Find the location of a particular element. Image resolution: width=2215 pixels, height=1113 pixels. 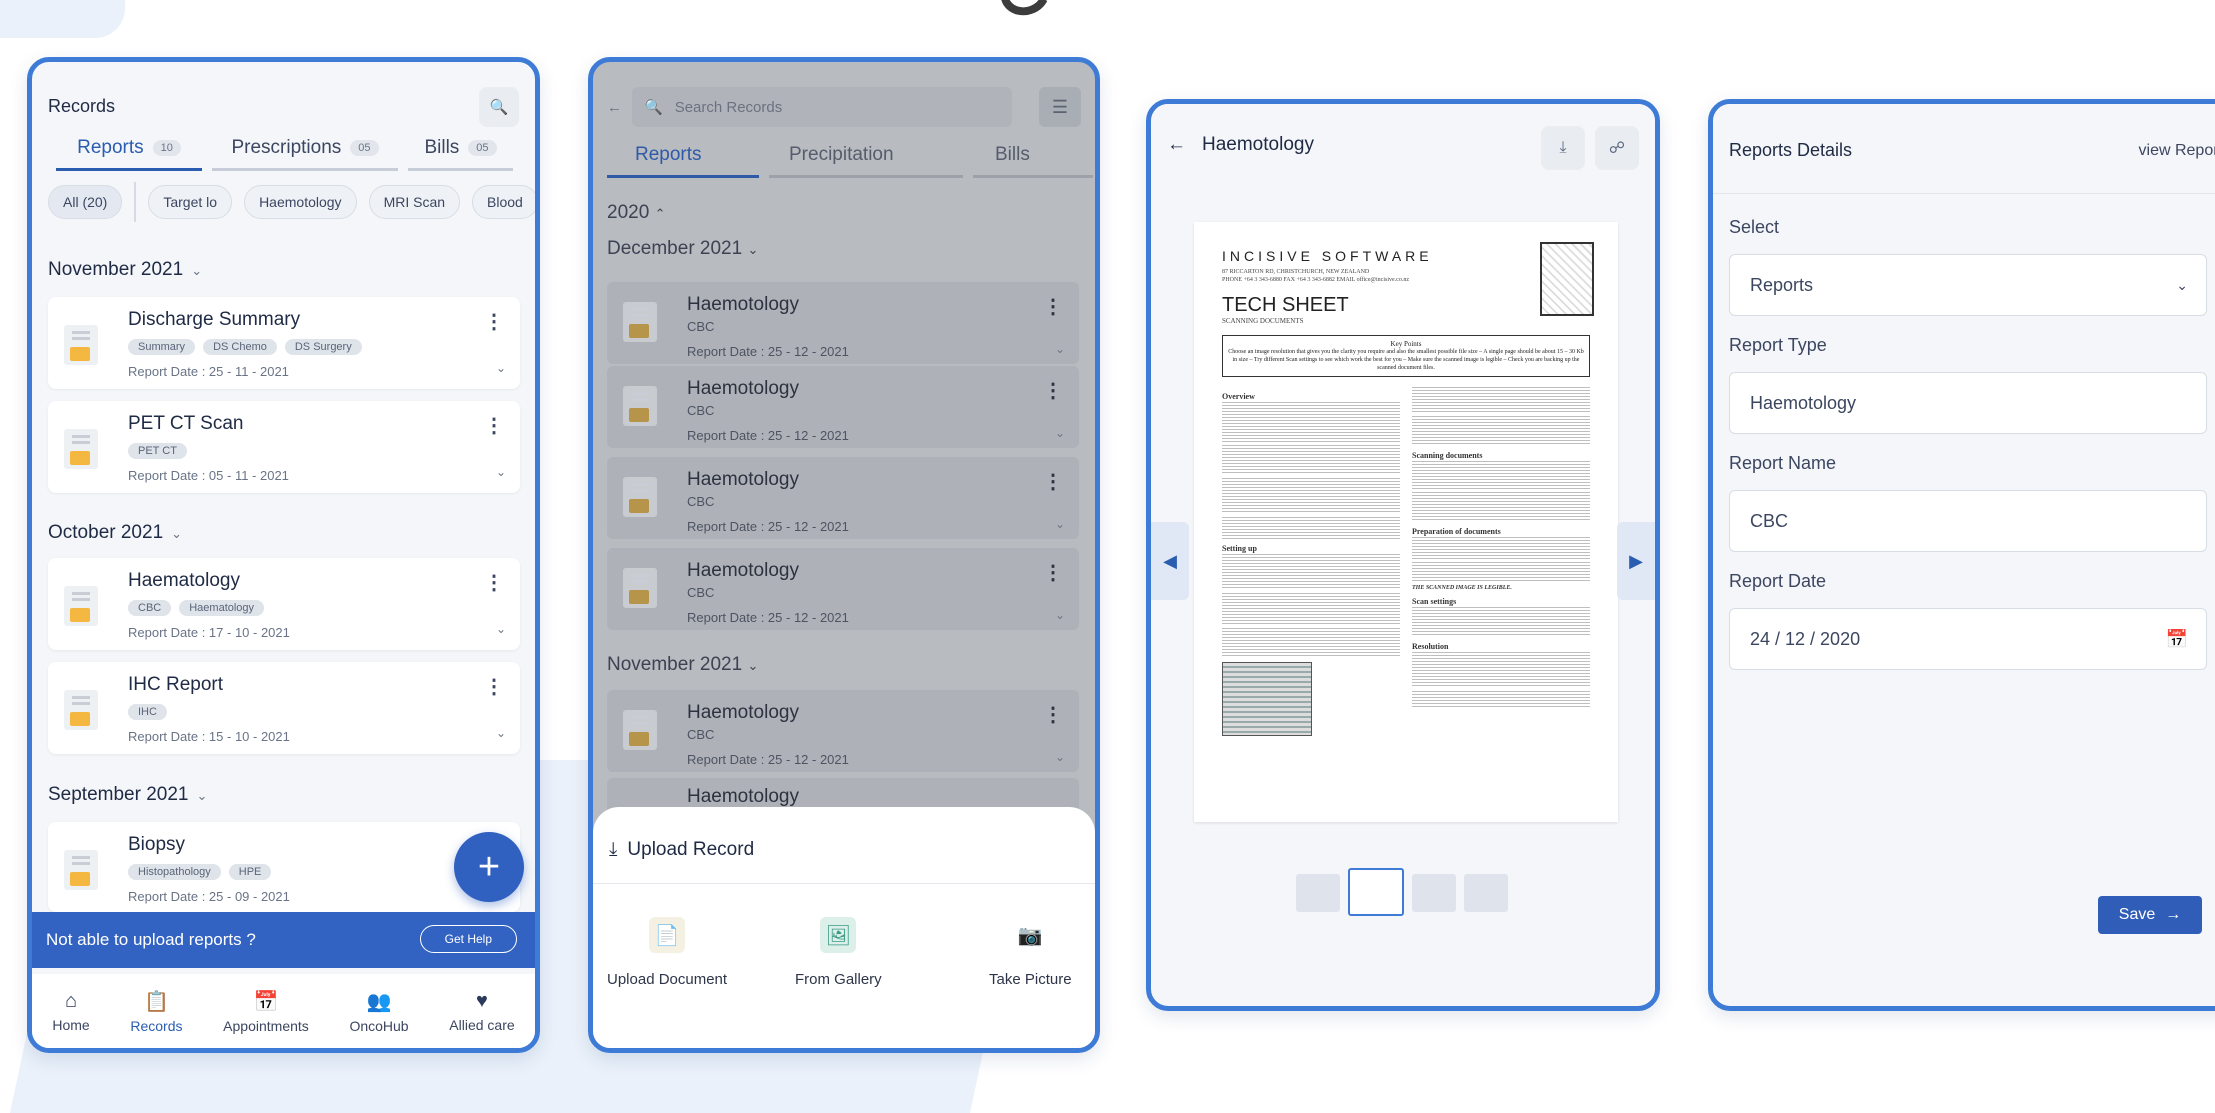

select-dropdown: Reports ⌄ is located at coordinates (1968, 285).